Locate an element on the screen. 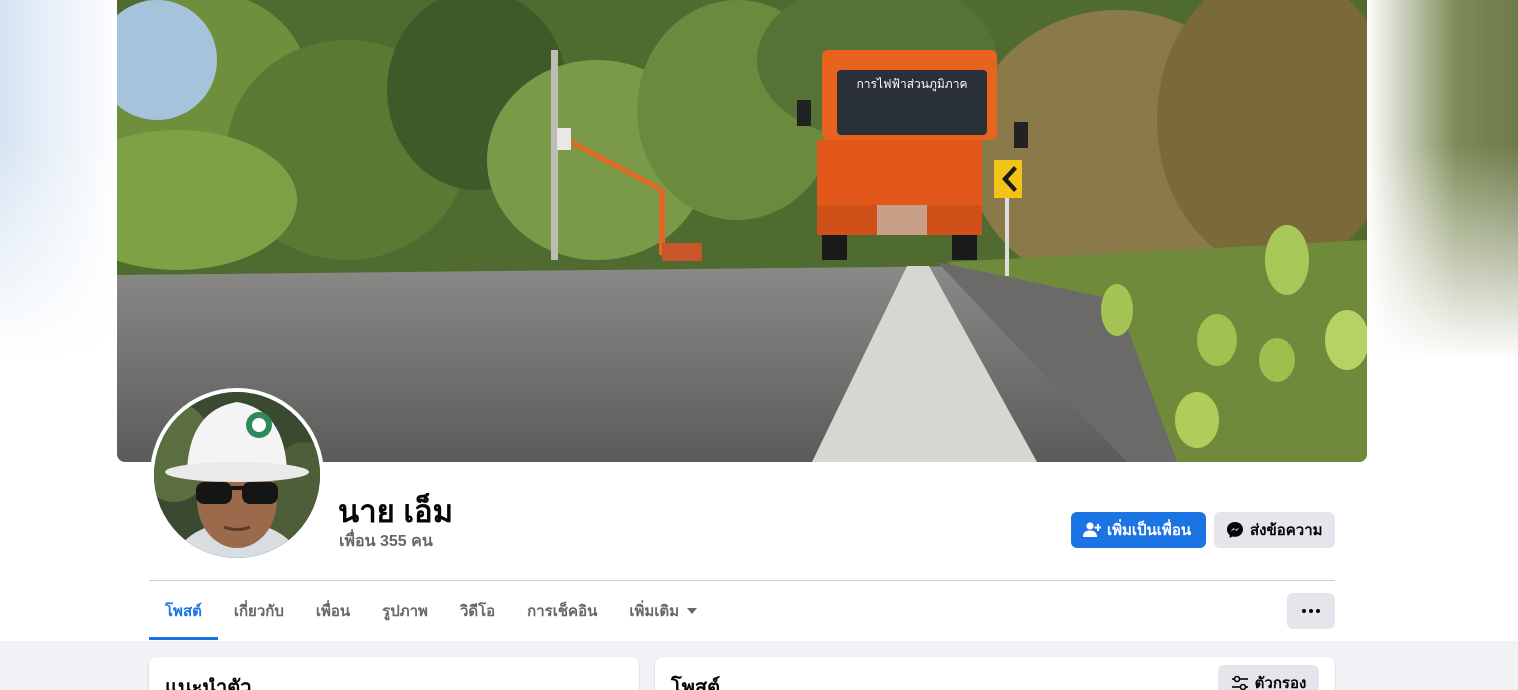 The image size is (1518, 690). filter-label: ตัวกรอง is located at coordinates (1280, 682).